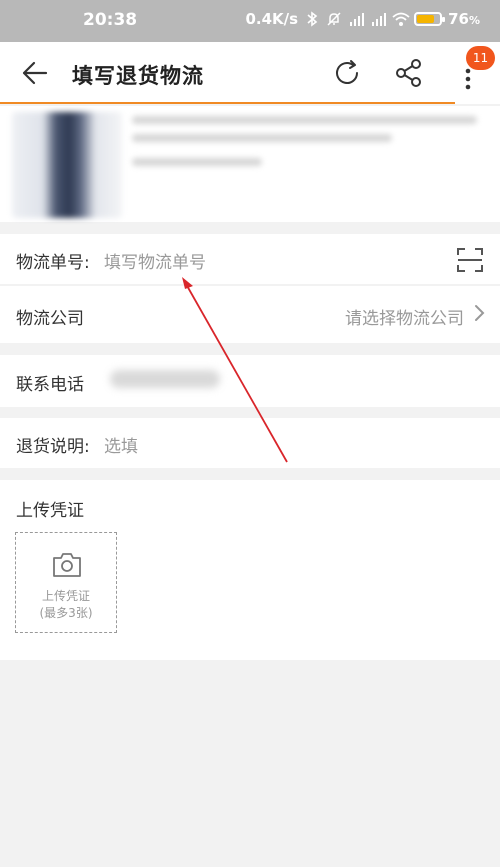 The width and height of the screenshot is (500, 867). Describe the element at coordinates (197, 162) in the screenshot. I see `product-spec-line` at that location.